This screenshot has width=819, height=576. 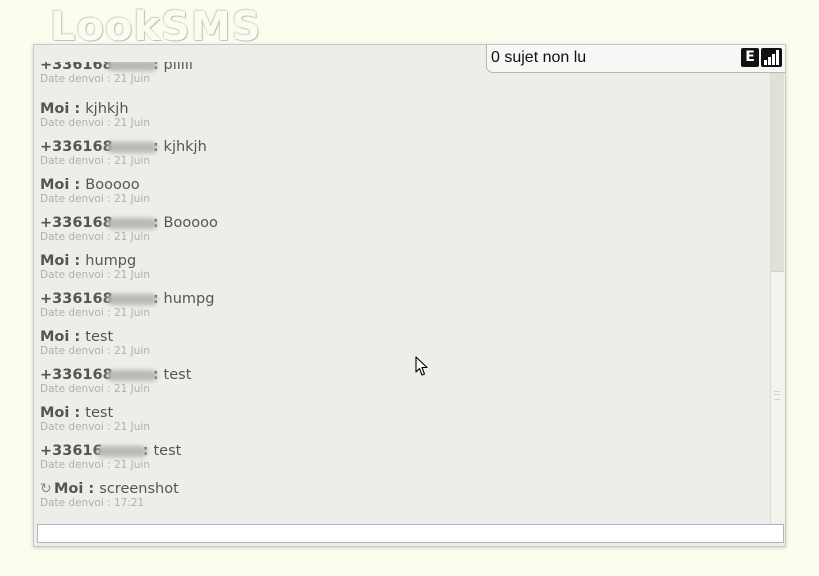 I want to click on scrollbar-thumb, so click(x=777, y=172).